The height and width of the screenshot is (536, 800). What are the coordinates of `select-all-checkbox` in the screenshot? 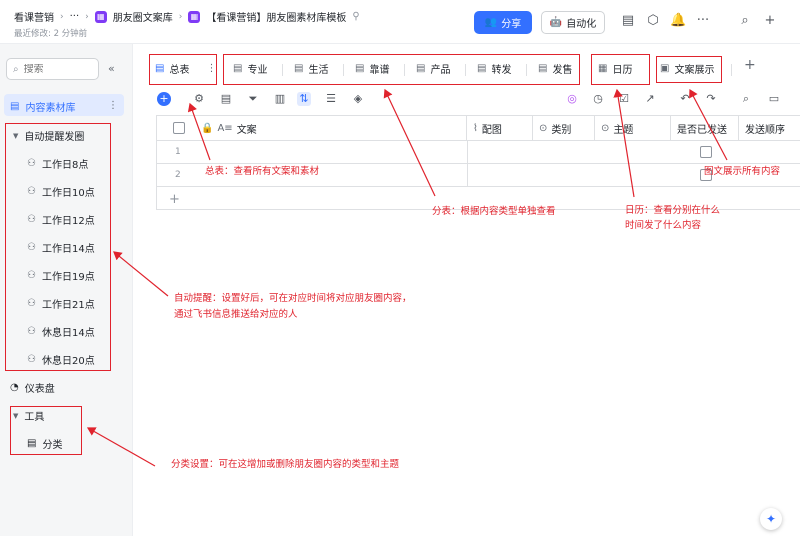 It's located at (179, 128).